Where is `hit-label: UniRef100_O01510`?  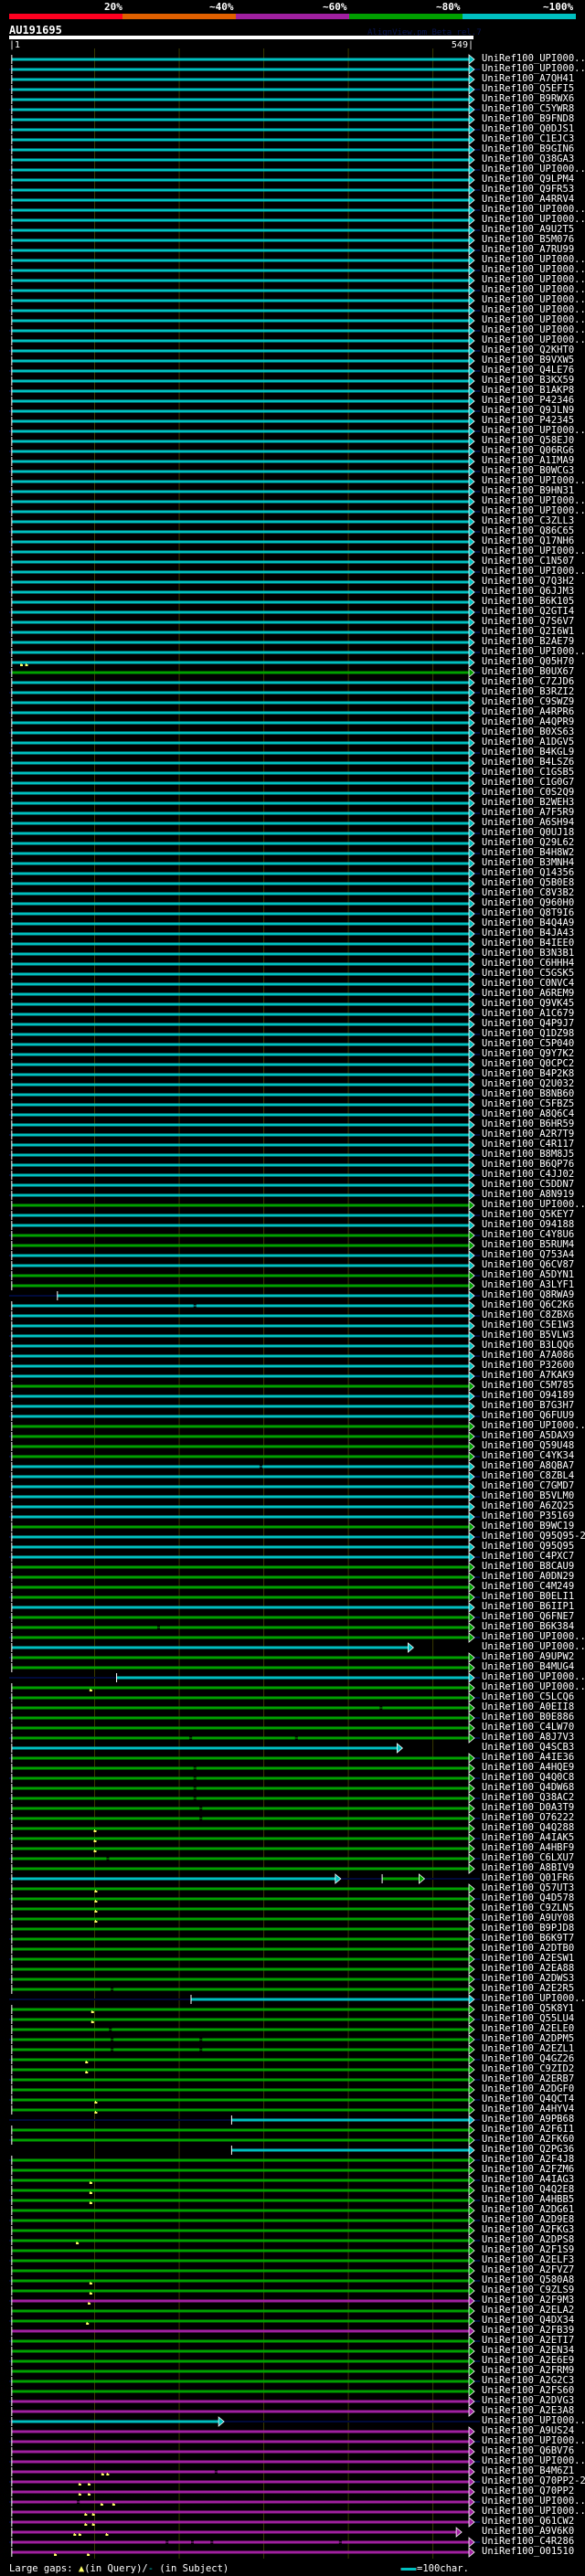 hit-label: UniRef100_O01510 is located at coordinates (528, 2552).